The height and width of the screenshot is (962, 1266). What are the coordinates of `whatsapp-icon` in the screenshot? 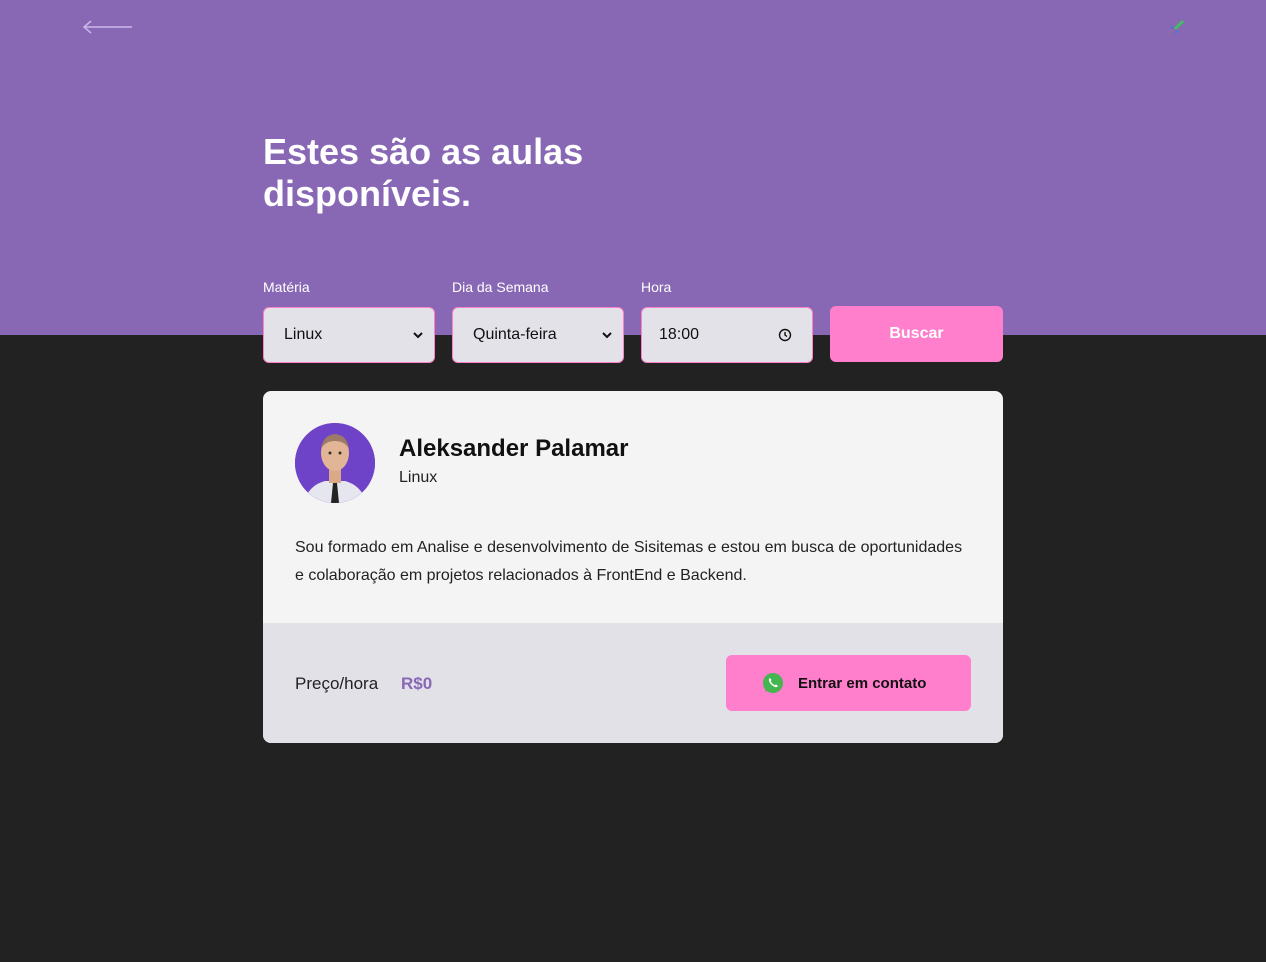 It's located at (773, 683).